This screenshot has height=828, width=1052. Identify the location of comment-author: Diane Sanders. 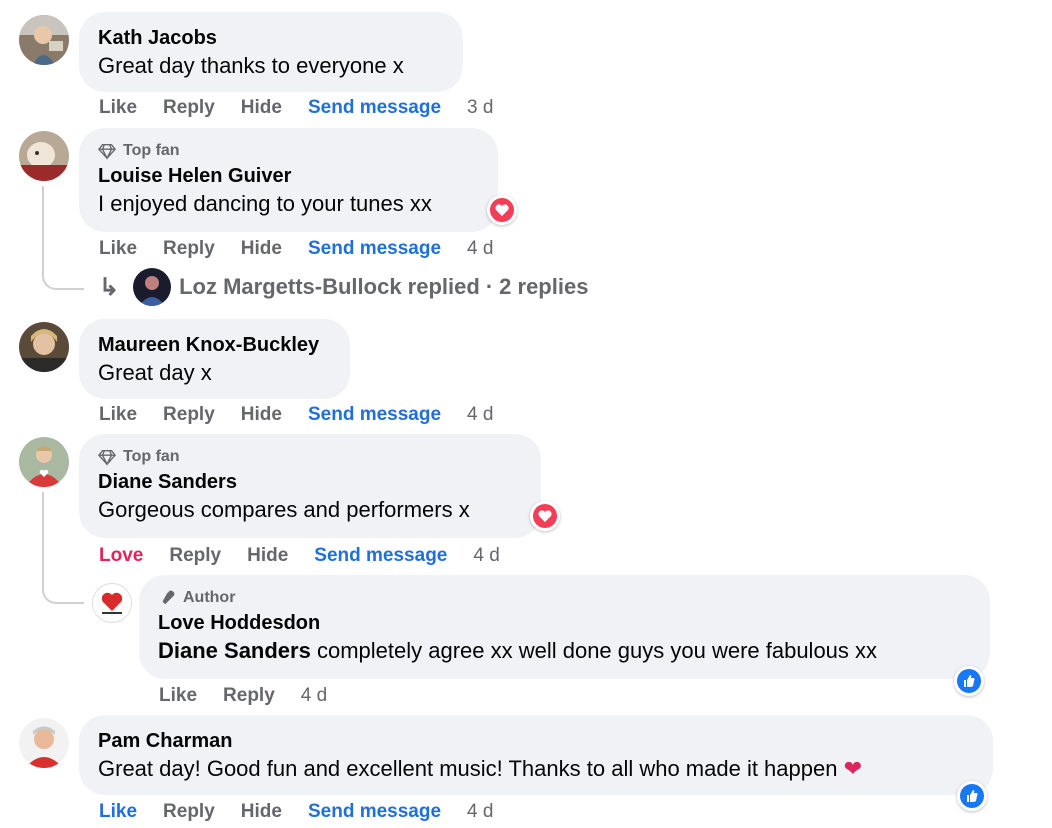
(310, 482).